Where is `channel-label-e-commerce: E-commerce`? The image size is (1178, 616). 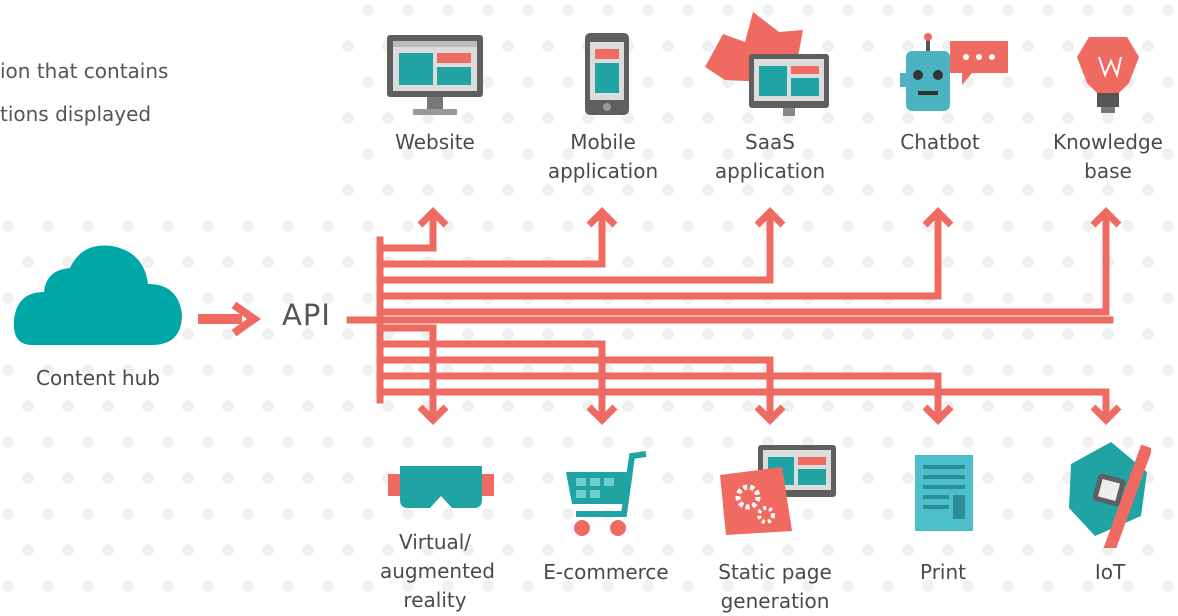
channel-label-e-commerce: E-commerce is located at coordinates (606, 572).